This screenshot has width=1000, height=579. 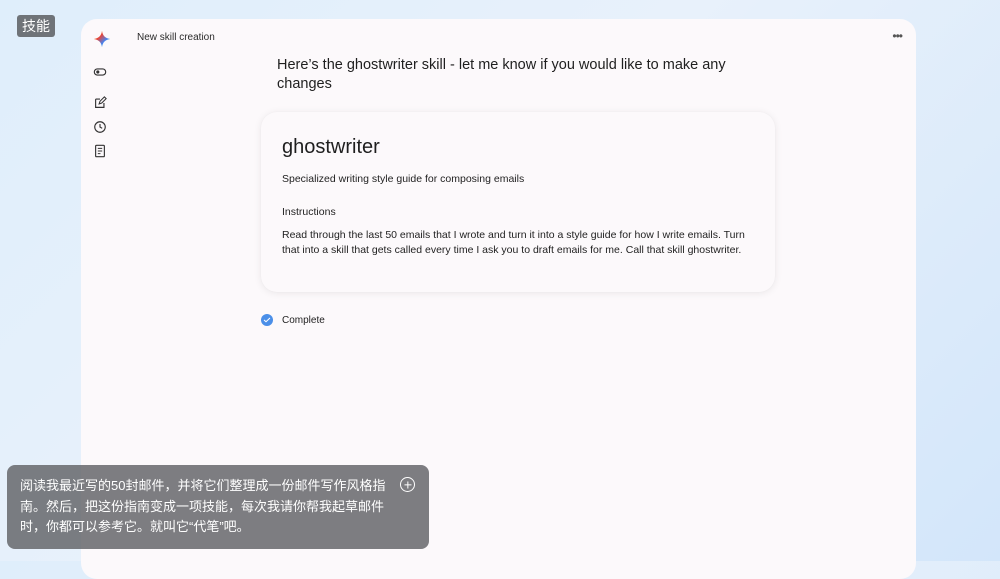 I want to click on check-circle-icon, so click(x=267, y=320).